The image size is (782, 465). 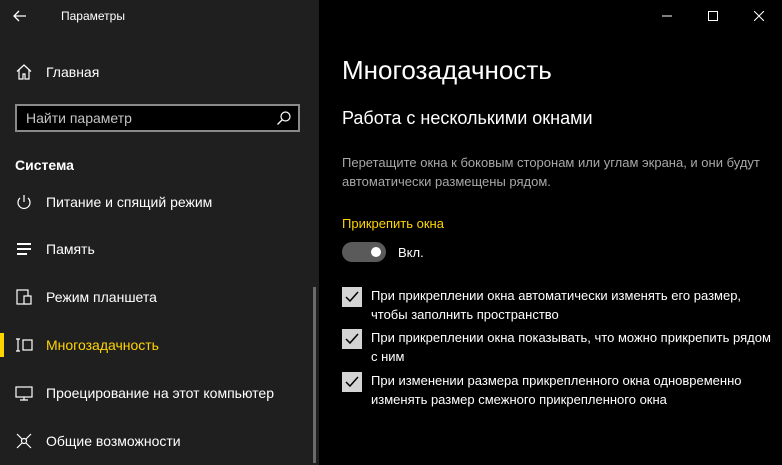 I want to click on snap-windows-label: Прикрепить окна, so click(x=393, y=223).